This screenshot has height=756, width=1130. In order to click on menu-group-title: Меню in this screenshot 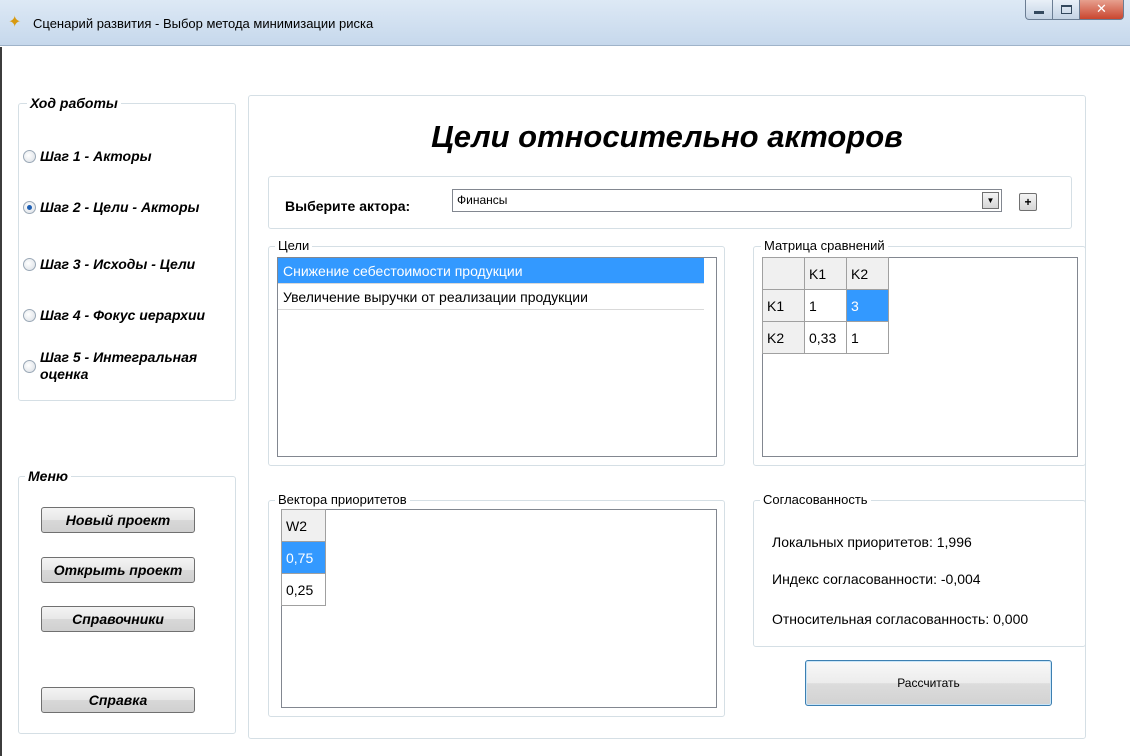, I will do `click(48, 476)`.